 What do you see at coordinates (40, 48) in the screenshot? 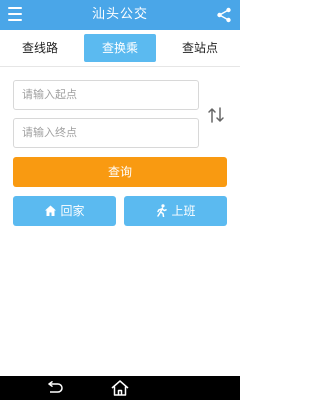
I see `tab-lines: 查线路` at bounding box center [40, 48].